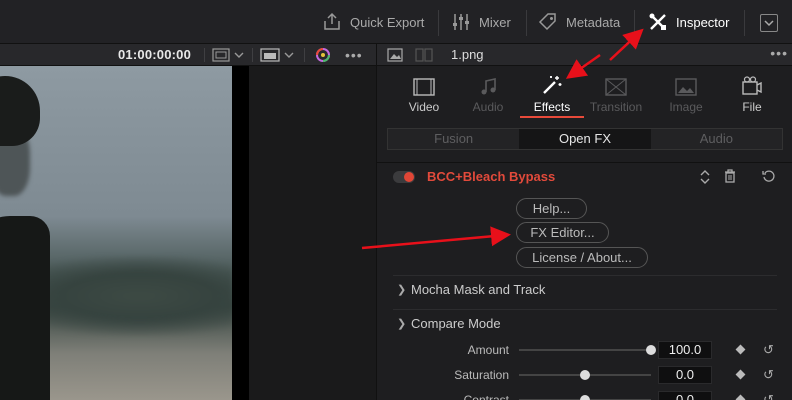  I want to click on tab-label: Transition, so click(616, 107).